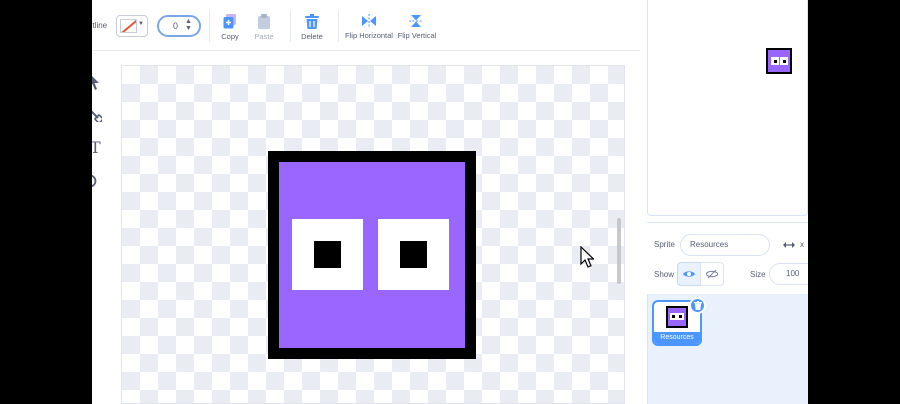 The image size is (900, 404). What do you see at coordinates (96, 147) in the screenshot?
I see `text-tool-icon: T` at bounding box center [96, 147].